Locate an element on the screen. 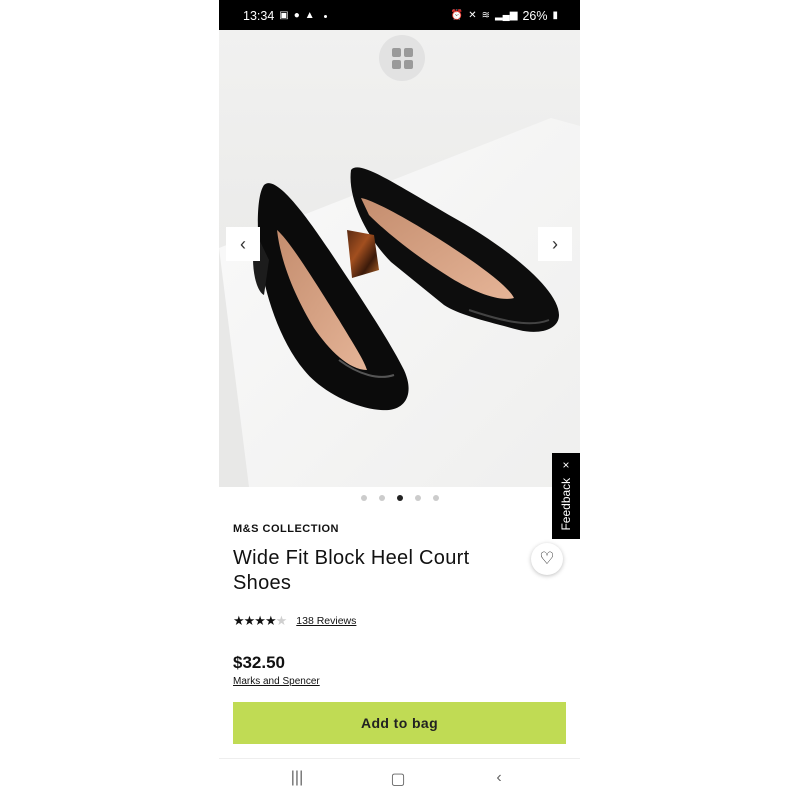  heart-icon: ♡ is located at coordinates (547, 558).